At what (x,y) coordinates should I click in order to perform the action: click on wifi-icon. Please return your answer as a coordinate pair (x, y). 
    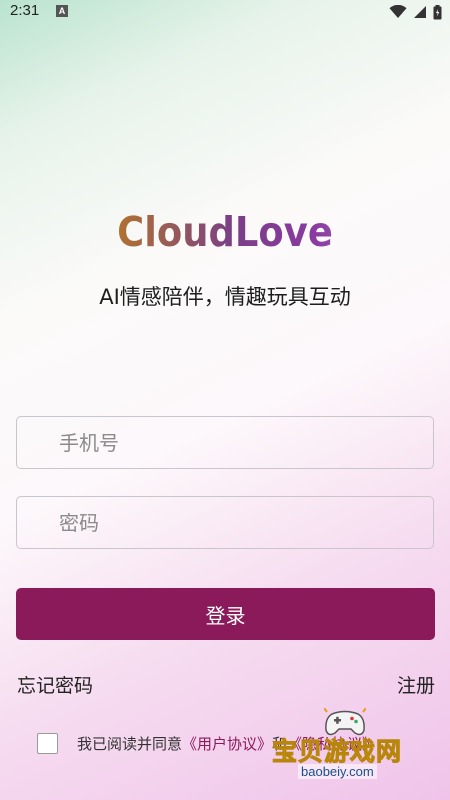
    Looking at the image, I should click on (398, 11).